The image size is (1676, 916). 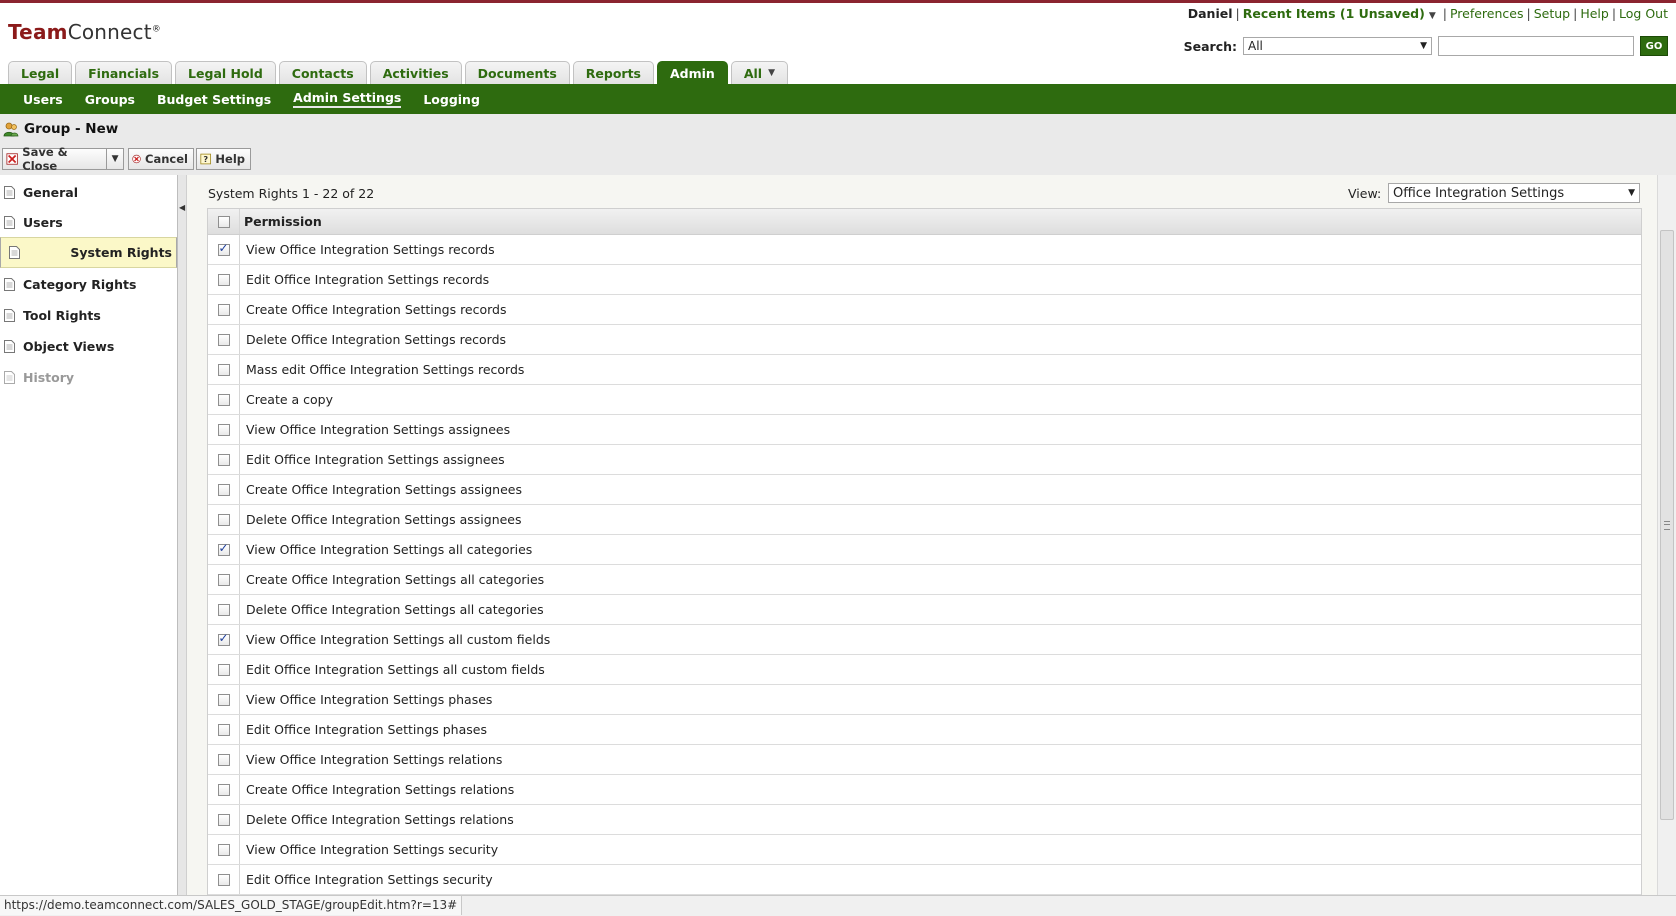 What do you see at coordinates (225, 72) in the screenshot?
I see `tab-legal-hold: Legal Hold` at bounding box center [225, 72].